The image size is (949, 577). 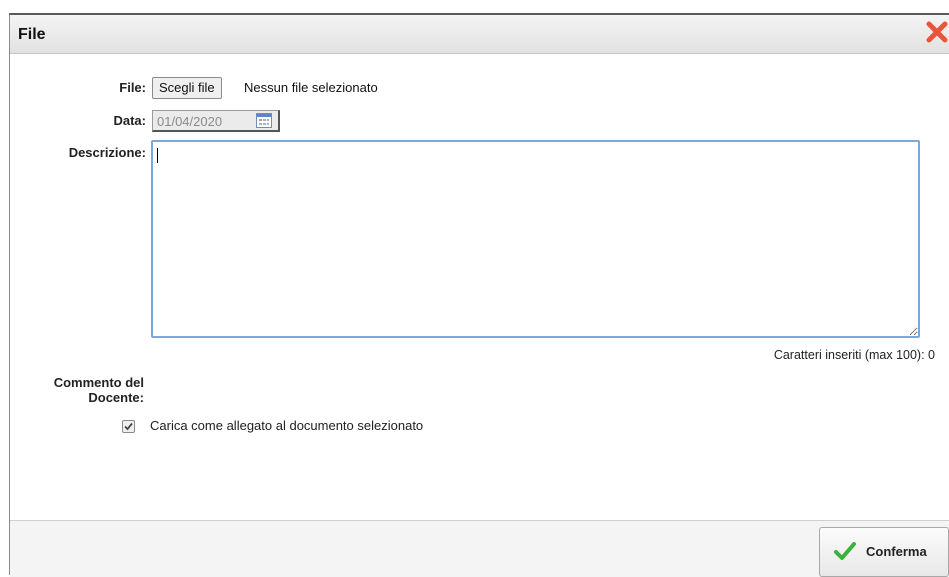 I want to click on attach-checkbox, so click(x=128, y=426).